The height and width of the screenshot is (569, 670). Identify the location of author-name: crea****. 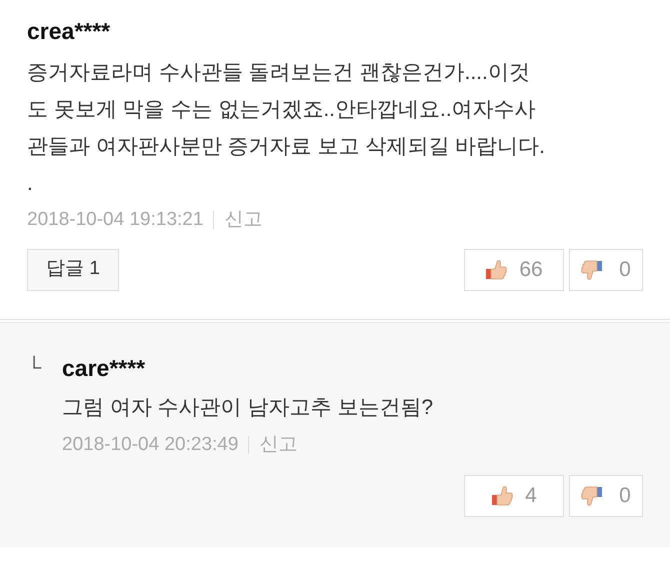
(69, 31).